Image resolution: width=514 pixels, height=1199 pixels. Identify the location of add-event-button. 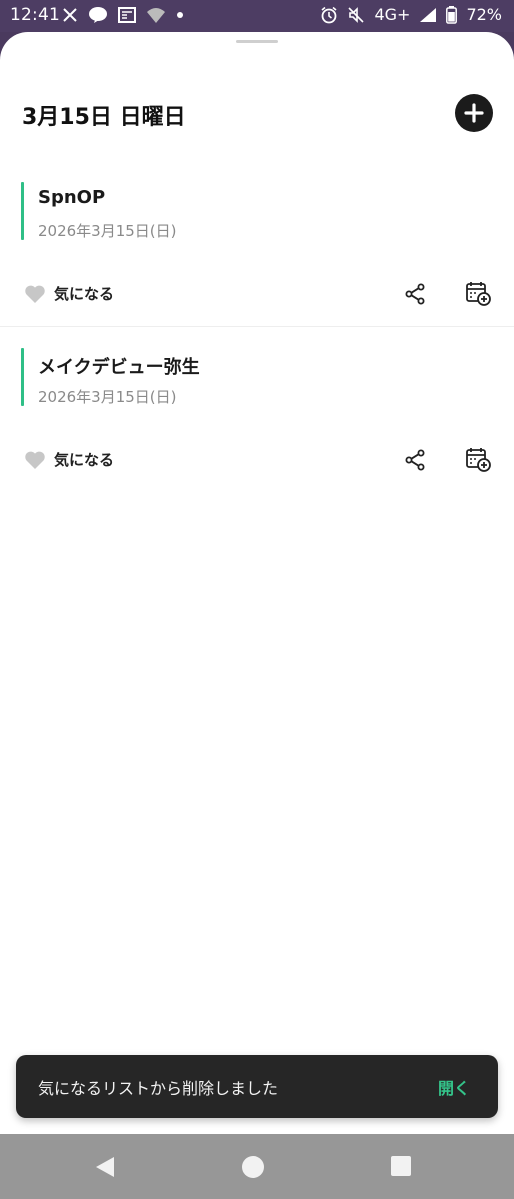
(474, 113).